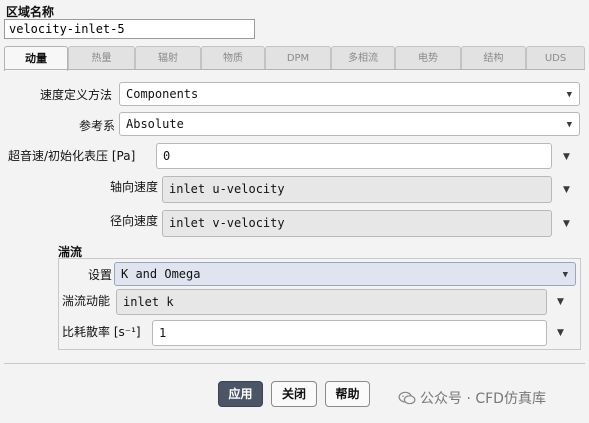 This screenshot has height=423, width=589. What do you see at coordinates (36, 58) in the screenshot?
I see `tab-momentum: 动量` at bounding box center [36, 58].